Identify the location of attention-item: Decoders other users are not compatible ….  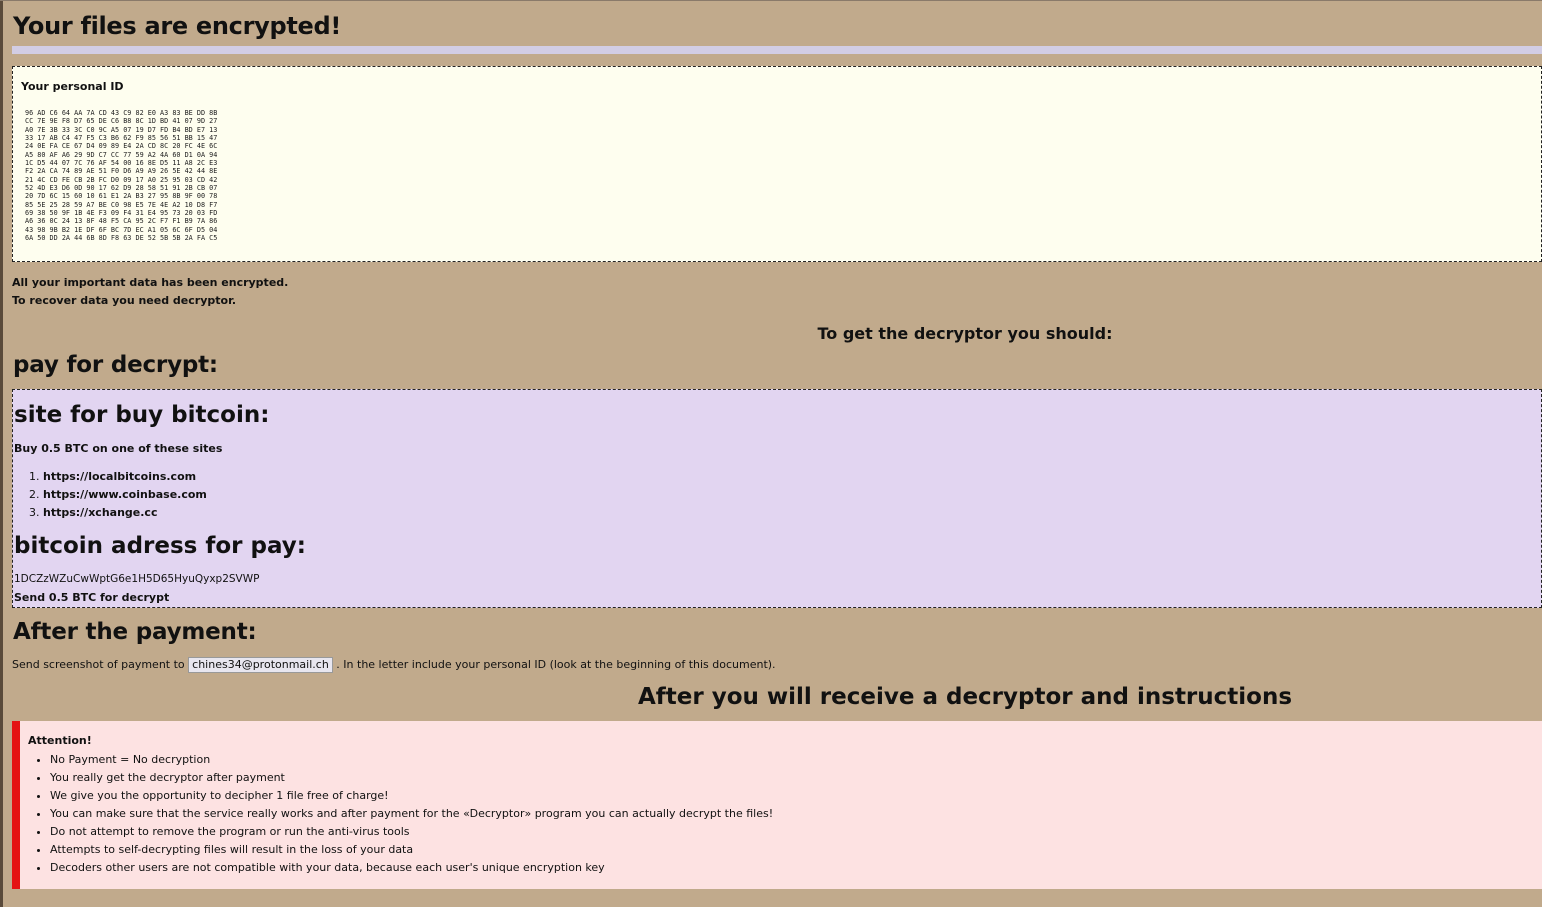
(411, 870).